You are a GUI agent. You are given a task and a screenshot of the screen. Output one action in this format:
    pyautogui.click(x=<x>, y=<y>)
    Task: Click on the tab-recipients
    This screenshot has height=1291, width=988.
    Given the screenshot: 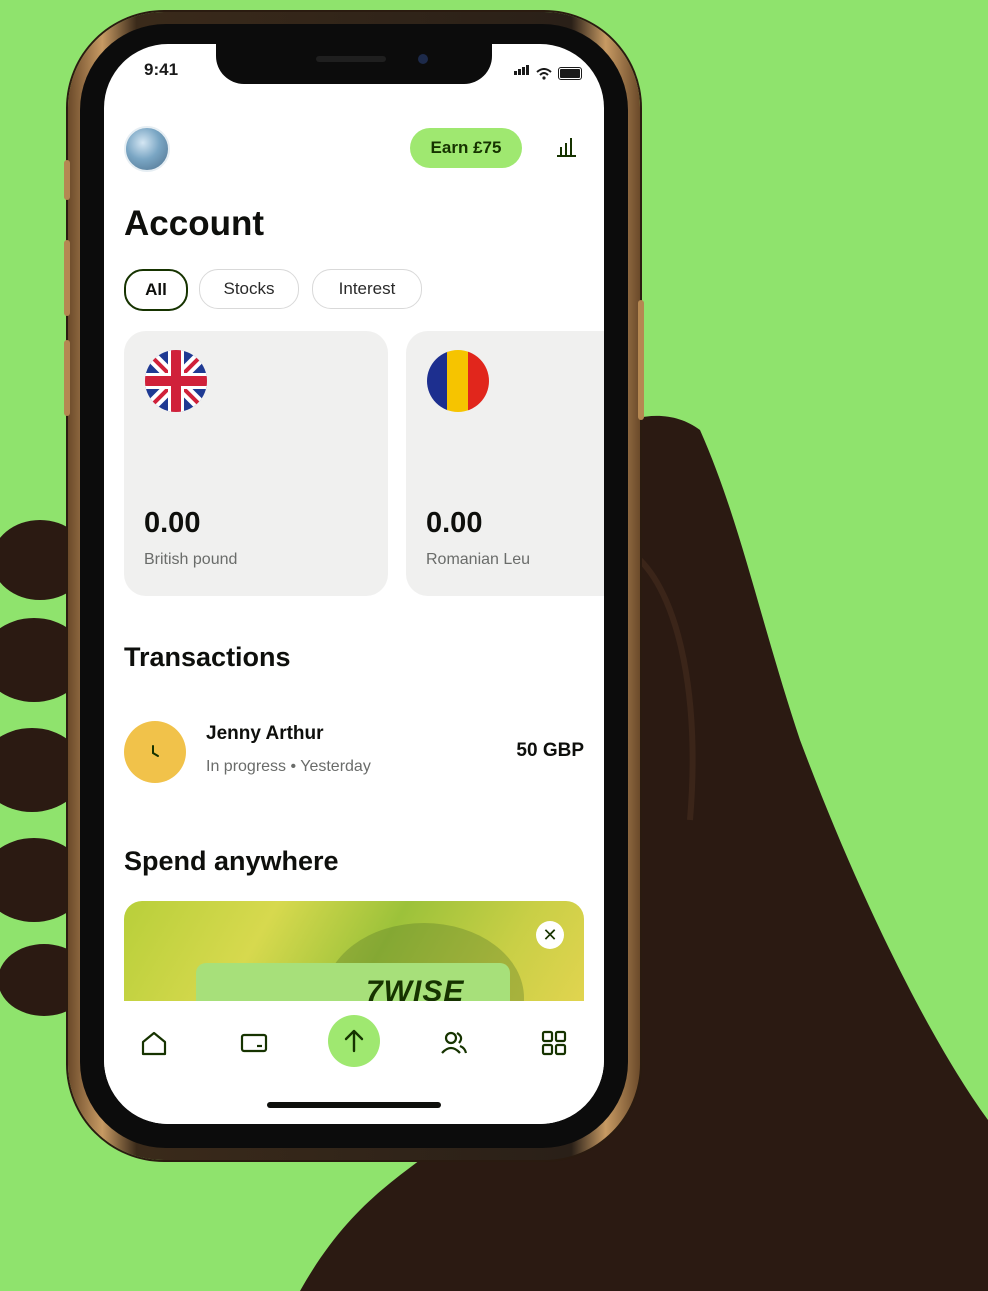 What is the action you would take?
    pyautogui.click(x=454, y=1043)
    